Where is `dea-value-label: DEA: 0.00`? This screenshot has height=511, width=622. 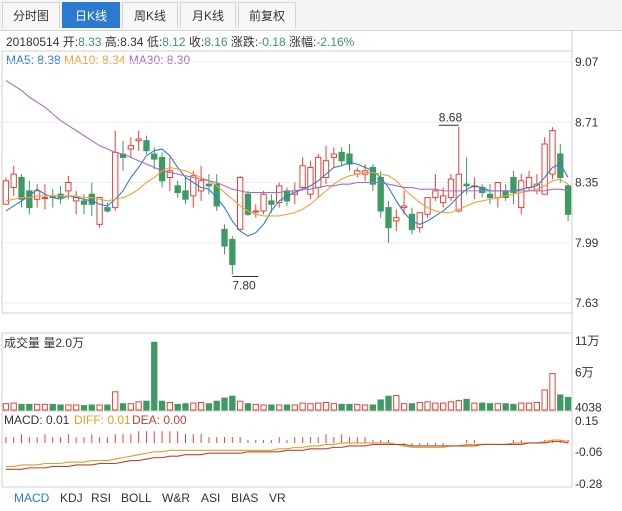
dea-value-label: DEA: 0.00 is located at coordinates (159, 420).